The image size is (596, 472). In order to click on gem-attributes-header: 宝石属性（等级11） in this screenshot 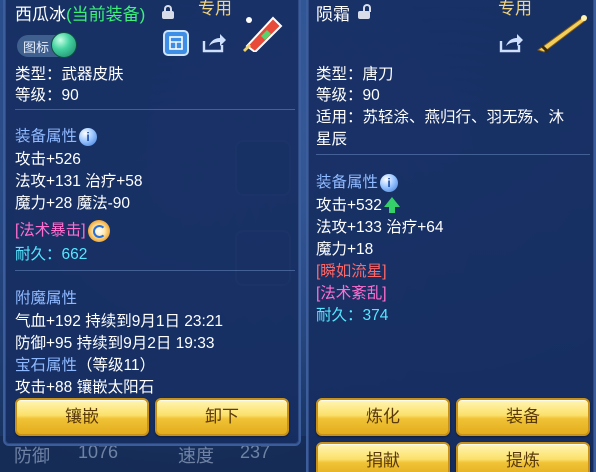, I will do `click(85, 365)`.